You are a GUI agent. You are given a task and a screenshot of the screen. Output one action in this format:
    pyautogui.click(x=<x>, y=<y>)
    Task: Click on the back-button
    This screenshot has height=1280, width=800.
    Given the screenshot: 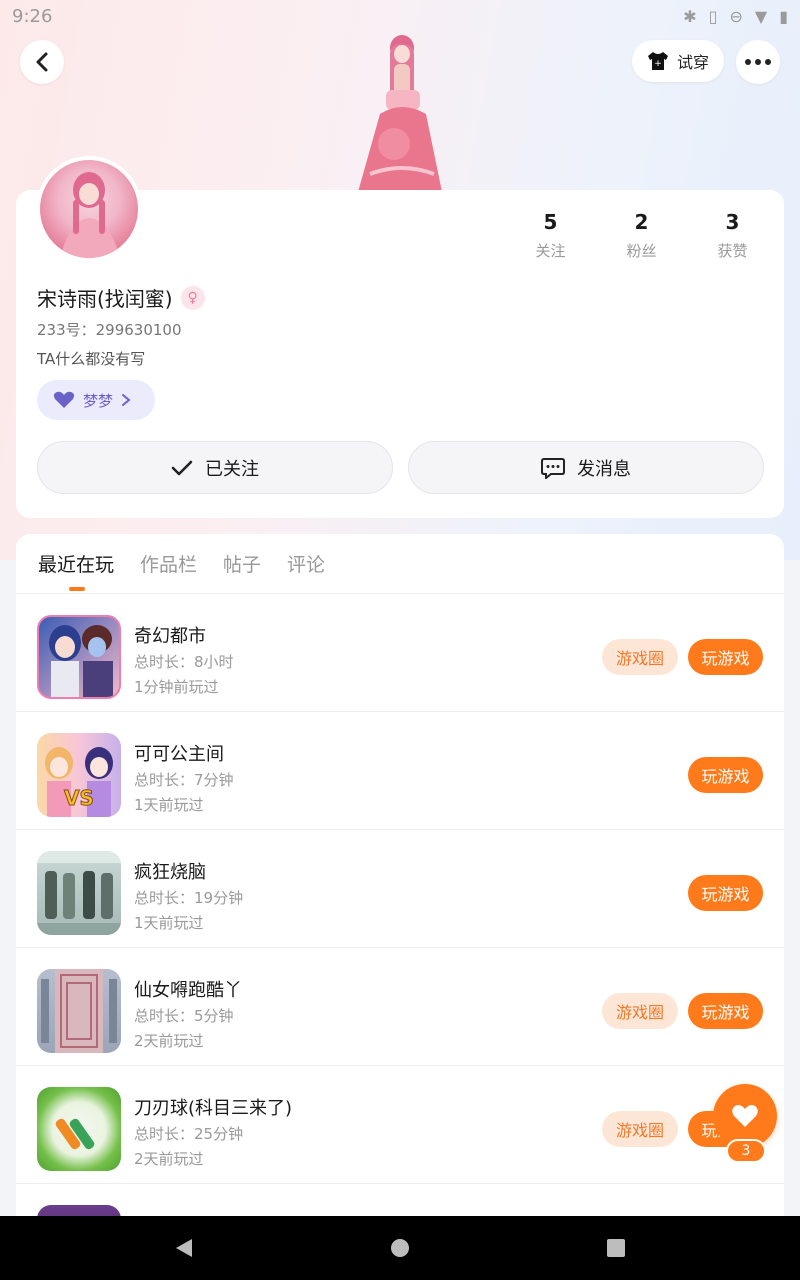 What is the action you would take?
    pyautogui.click(x=42, y=62)
    